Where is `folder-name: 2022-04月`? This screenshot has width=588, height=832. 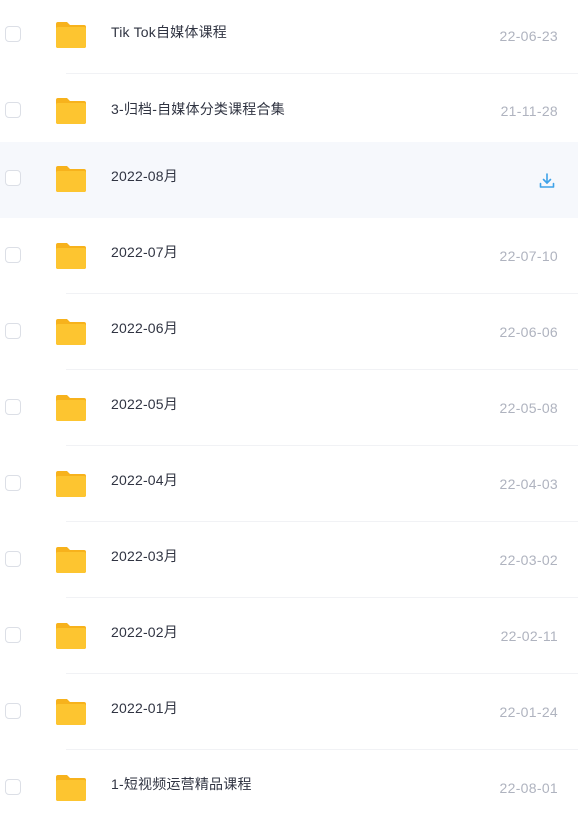
folder-name: 2022-04月 is located at coordinates (144, 480).